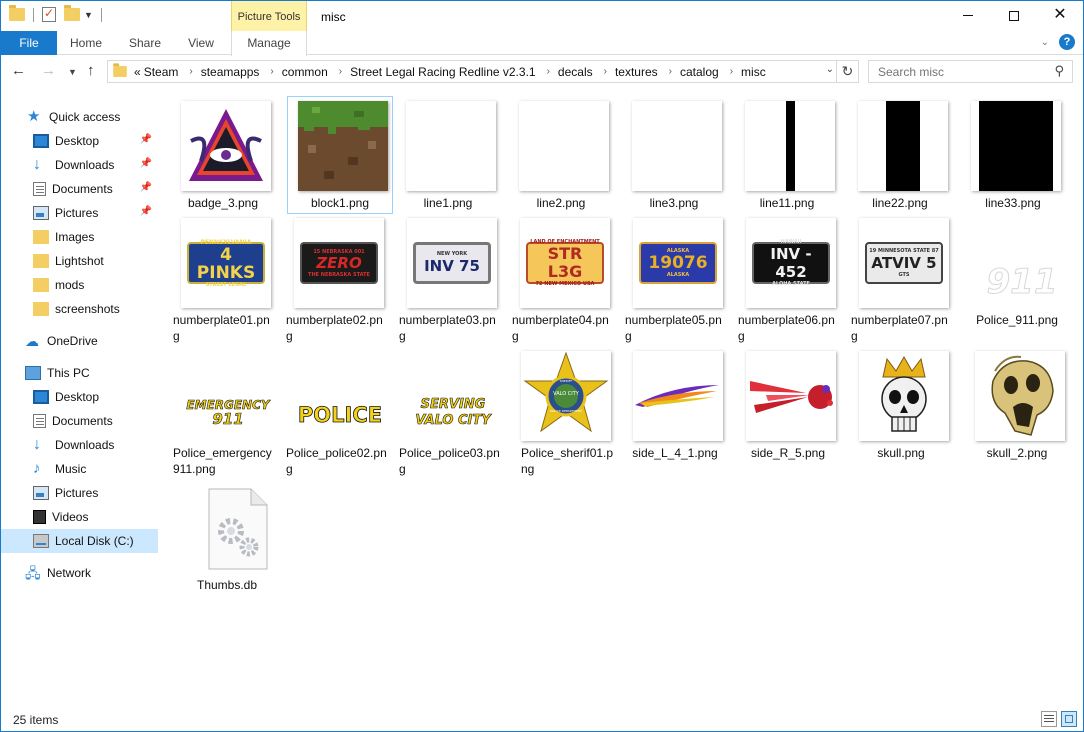 The image size is (1084, 732). What do you see at coordinates (1045, 42) in the screenshot?
I see `expand-ribbon-chevron-icon: ⌄` at bounding box center [1045, 42].